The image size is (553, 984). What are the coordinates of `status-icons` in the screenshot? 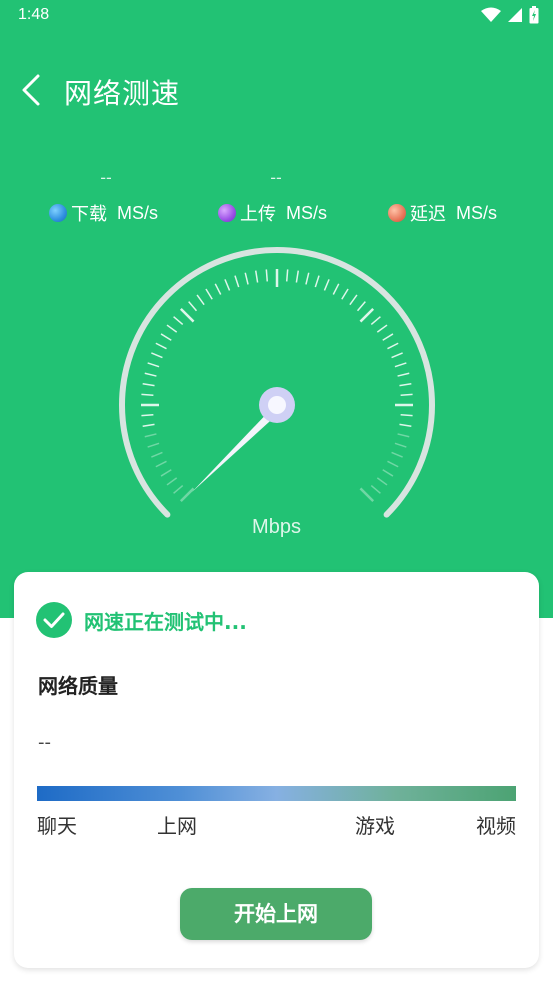 It's located at (510, 15).